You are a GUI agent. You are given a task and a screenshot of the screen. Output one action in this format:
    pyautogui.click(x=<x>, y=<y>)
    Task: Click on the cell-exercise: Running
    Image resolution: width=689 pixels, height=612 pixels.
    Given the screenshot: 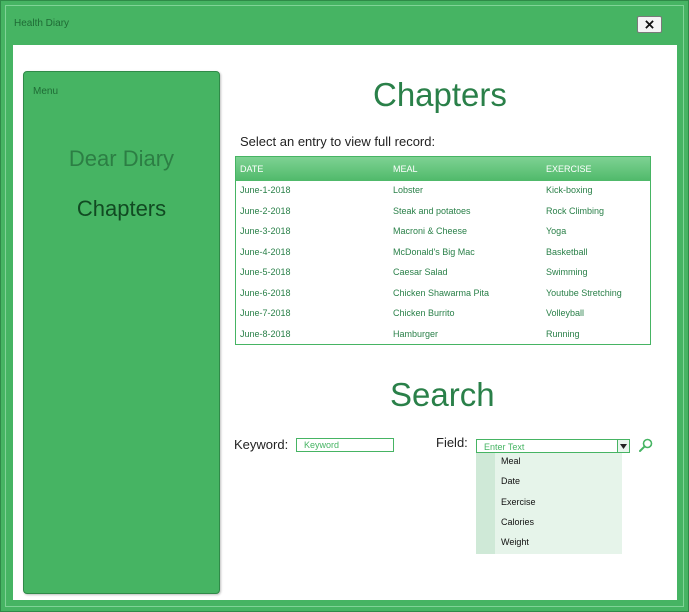 What is the action you would take?
    pyautogui.click(x=563, y=333)
    